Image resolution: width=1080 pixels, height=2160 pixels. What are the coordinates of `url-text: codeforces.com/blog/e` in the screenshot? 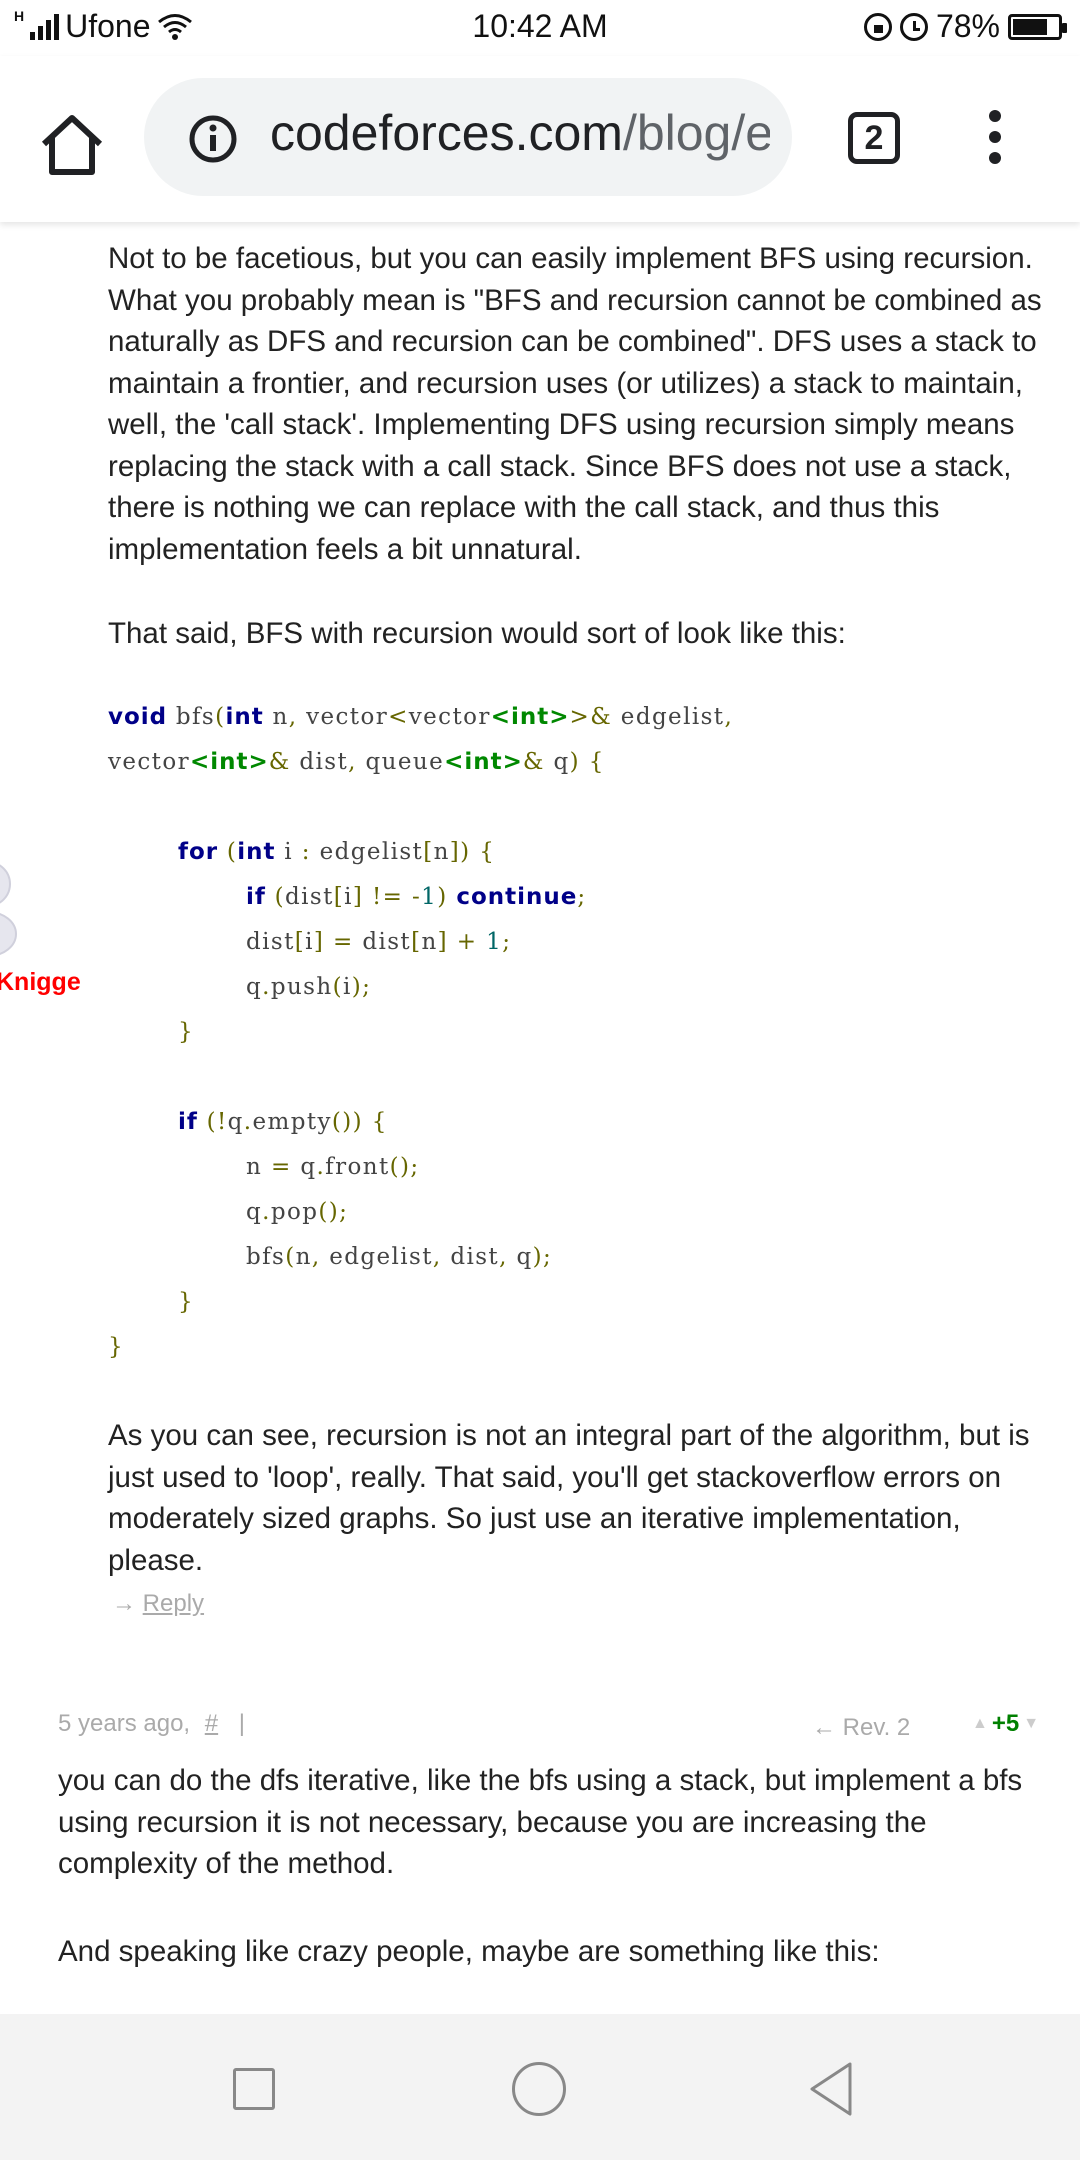 It's located at (520, 133).